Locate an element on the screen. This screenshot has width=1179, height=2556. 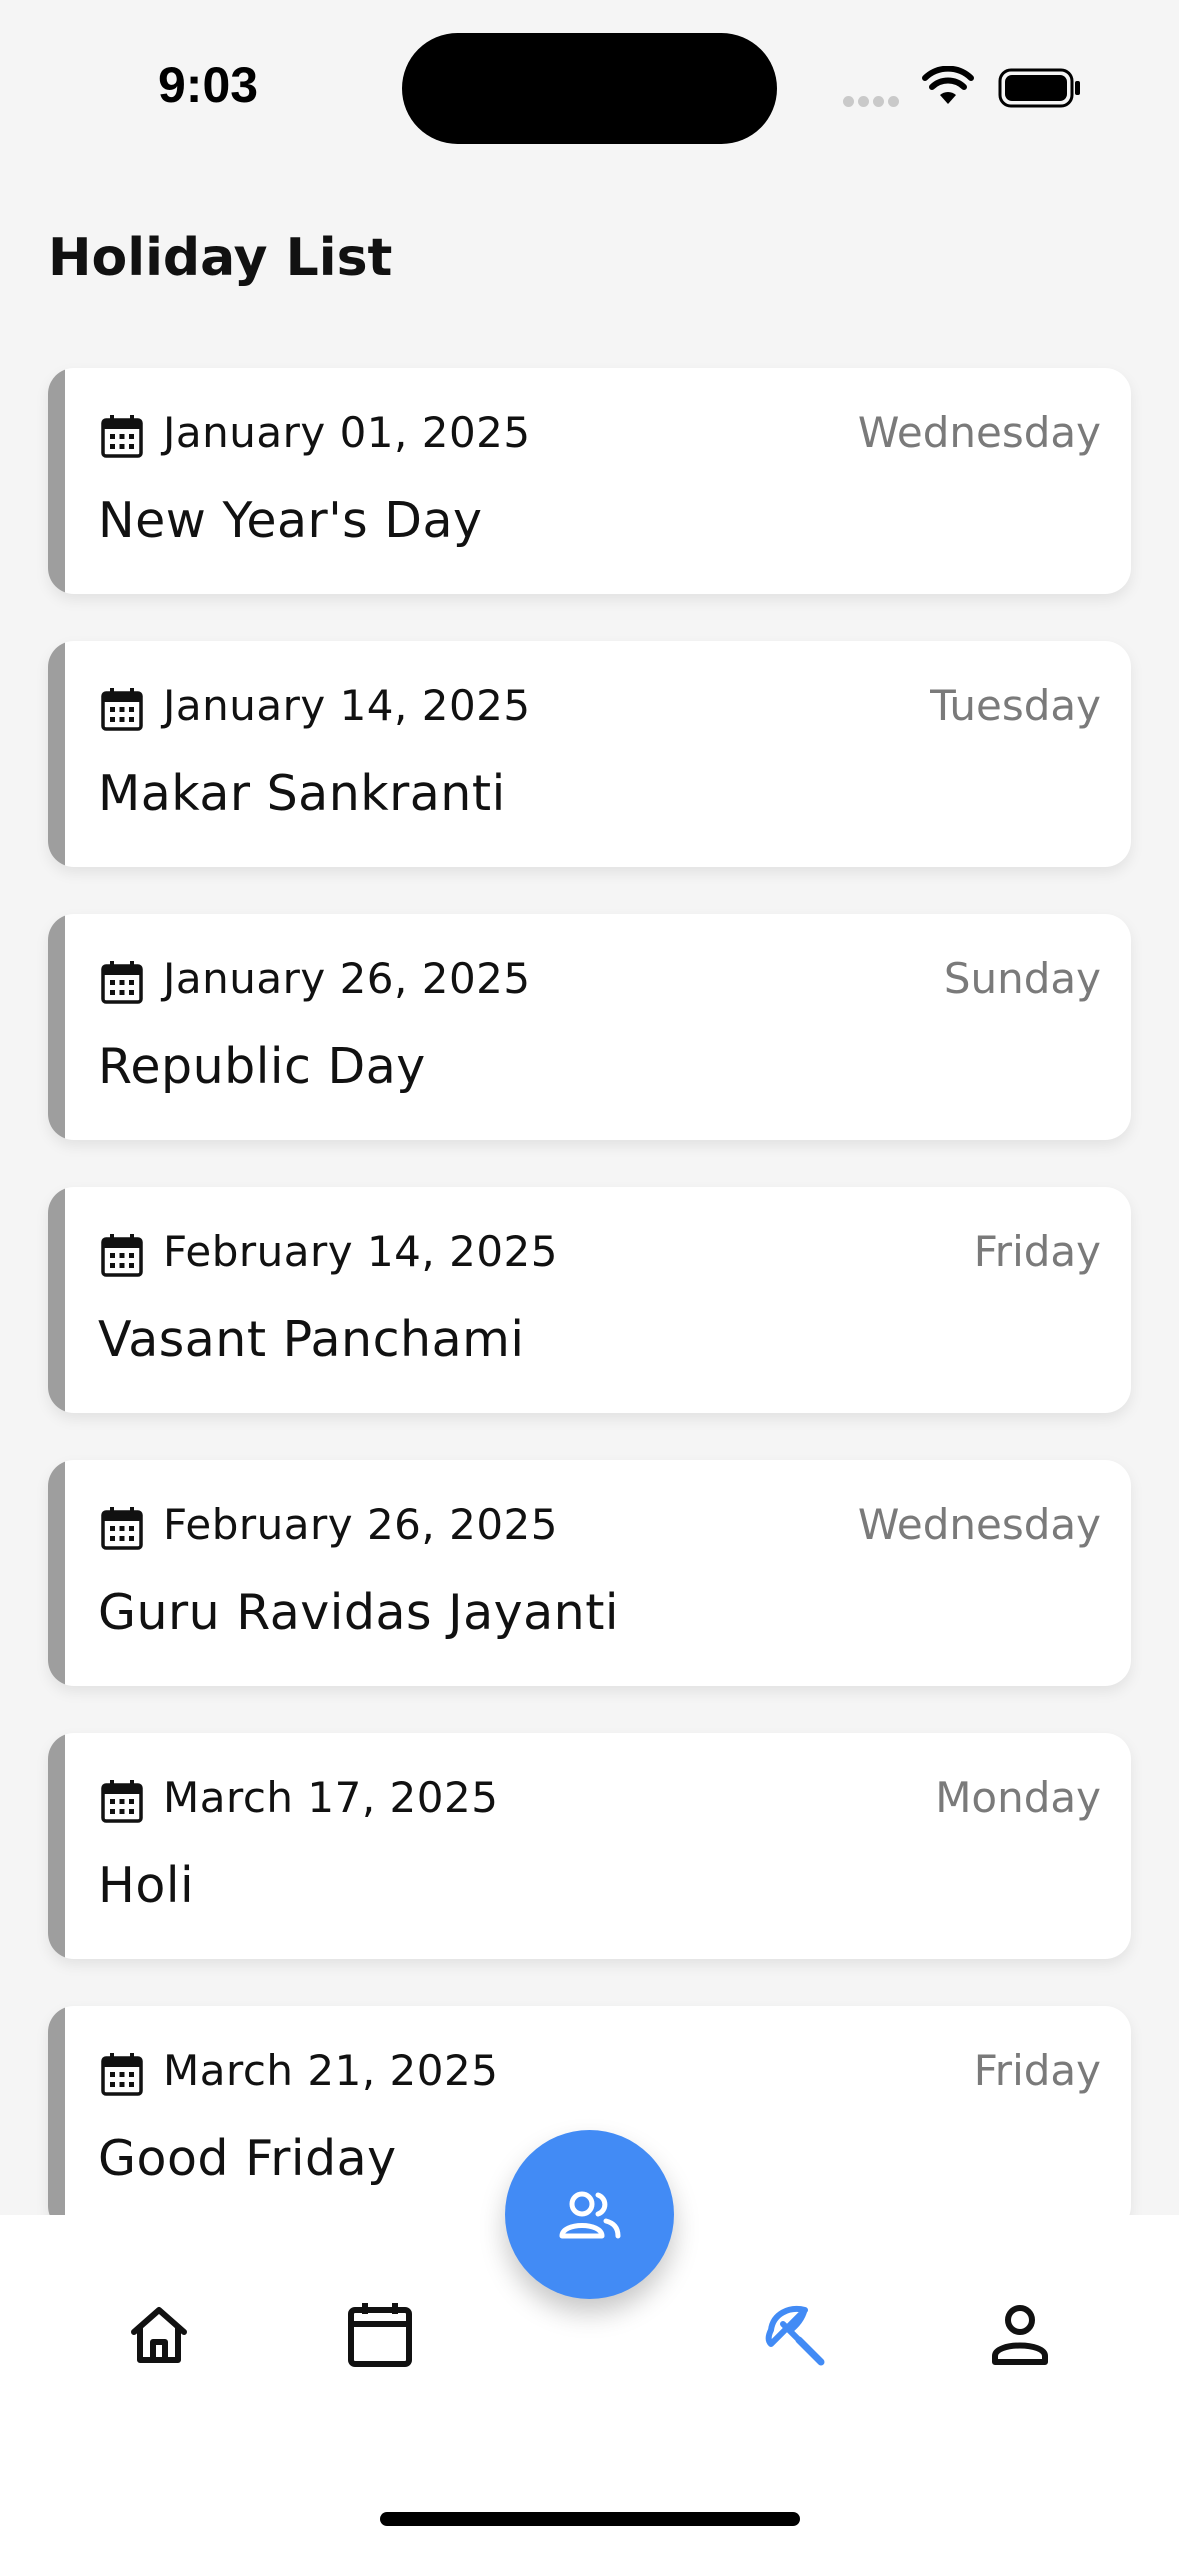
wifi-icon is located at coordinates (948, 87).